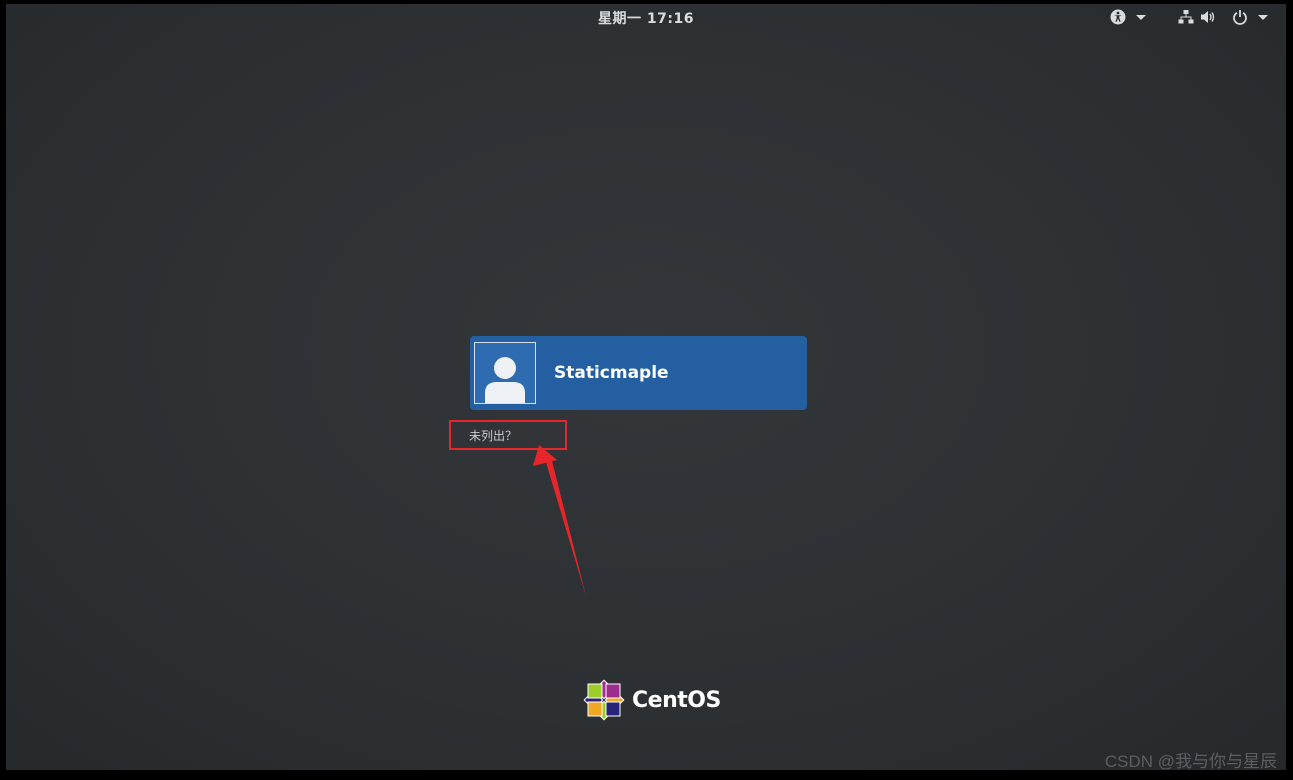  Describe the element at coordinates (1190, 761) in the screenshot. I see `watermark: CSDN @我与你与星辰` at that location.